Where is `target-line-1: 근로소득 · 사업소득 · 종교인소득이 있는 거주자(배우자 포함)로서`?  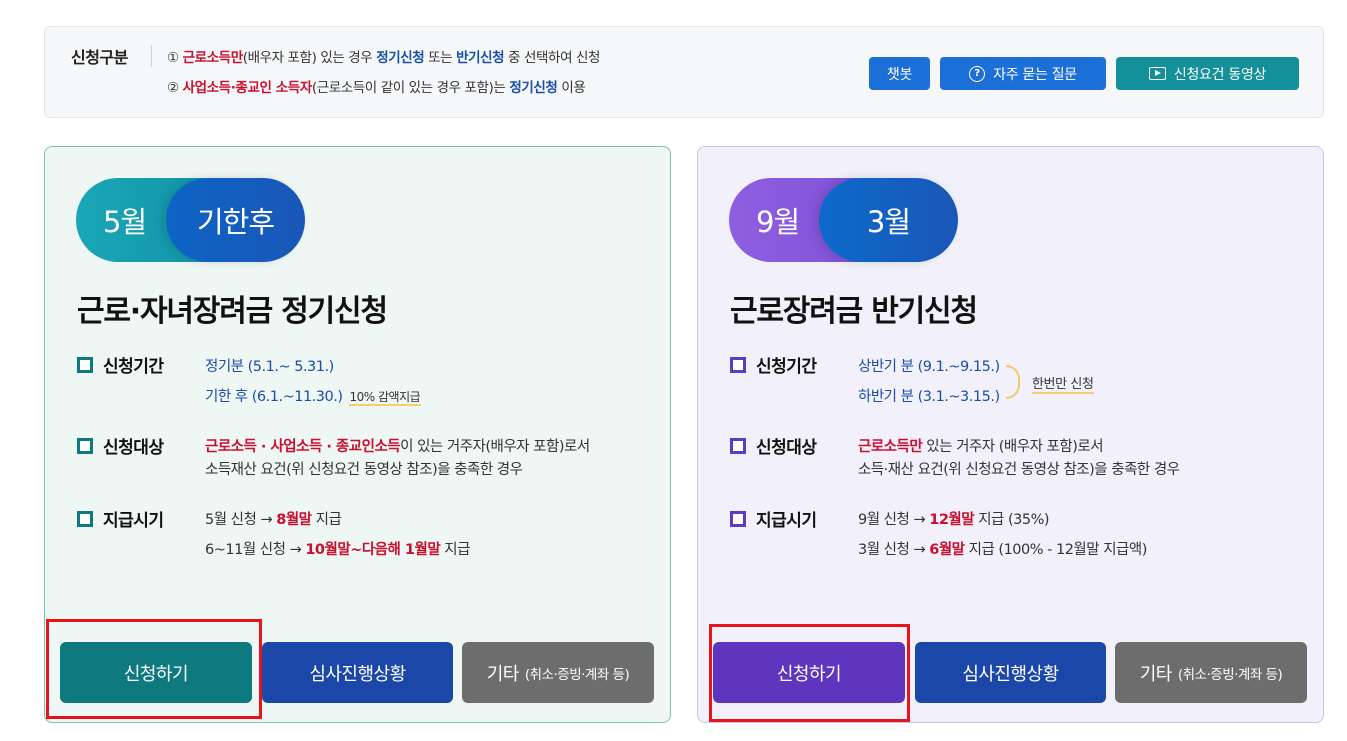
target-line-1: 근로소득 · 사업소득 · 종교인소득이 있는 거주자(배우자 포함)로서 is located at coordinates (397, 445).